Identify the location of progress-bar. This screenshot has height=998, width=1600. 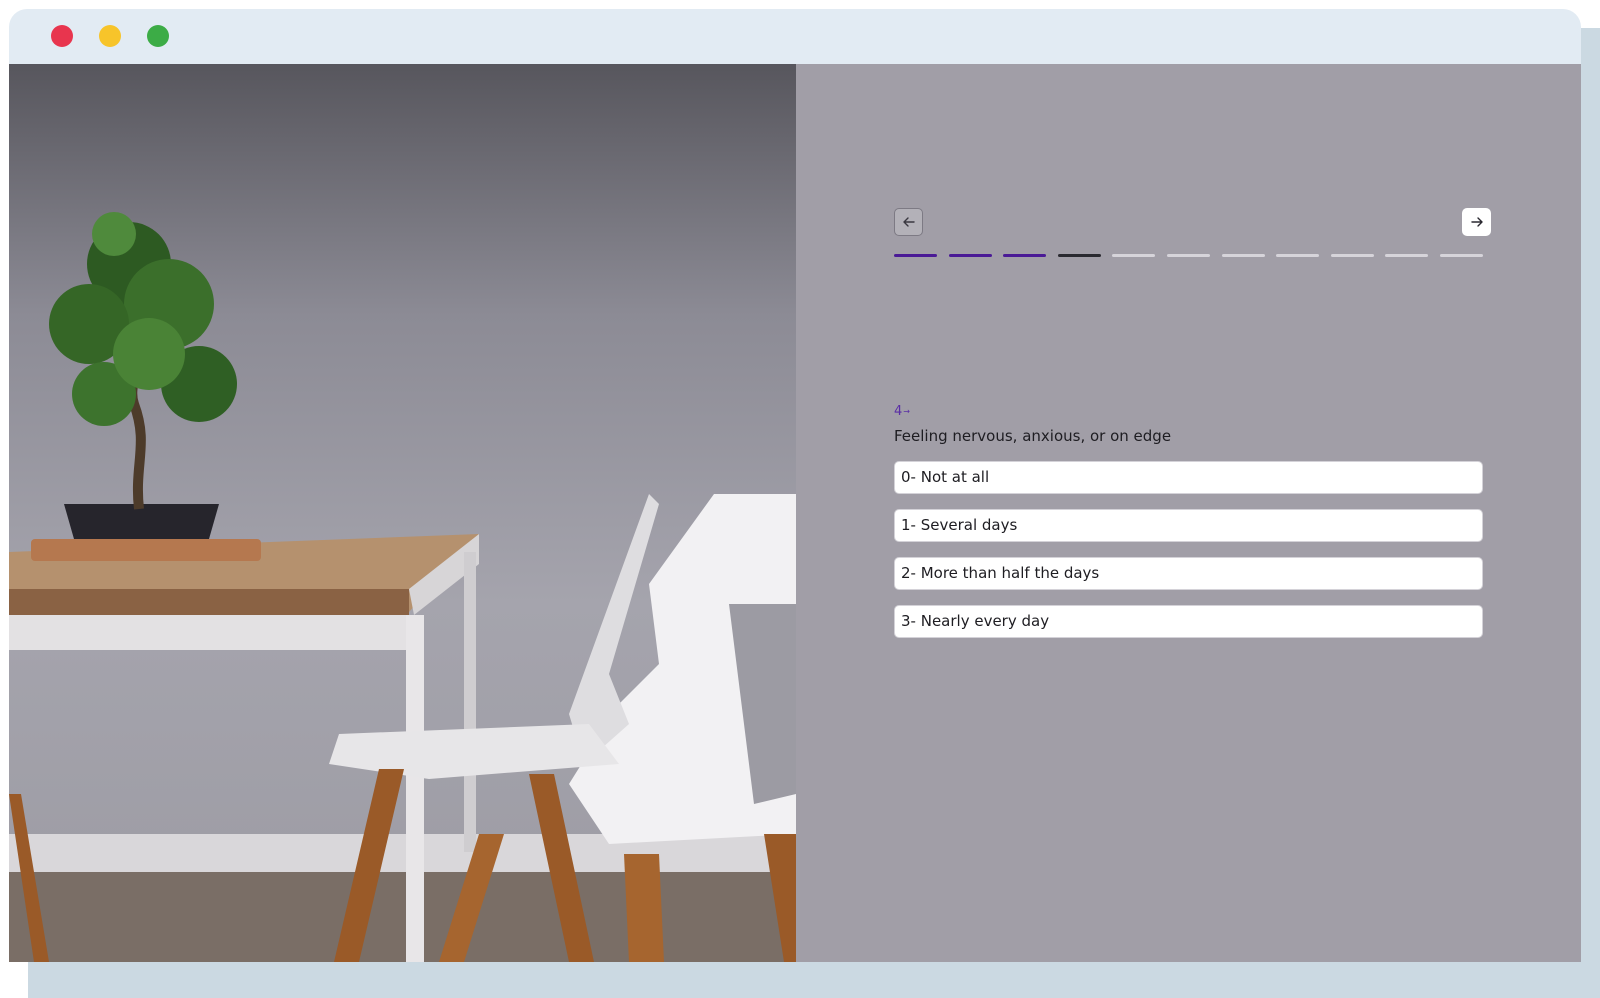
(1188, 256).